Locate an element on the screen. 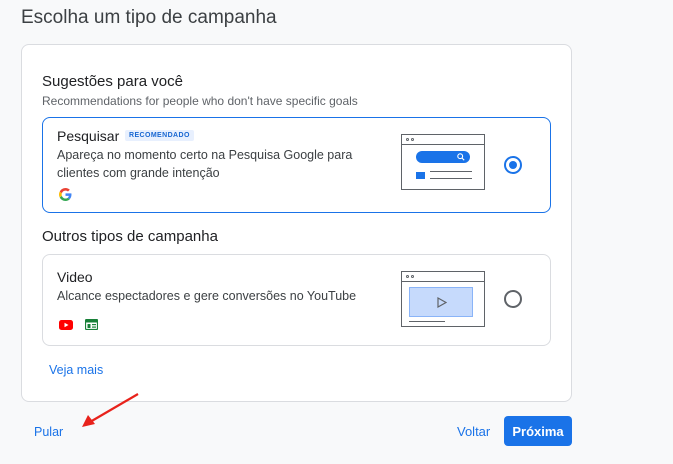 The height and width of the screenshot is (464, 673). annotation-arrow-icon is located at coordinates (110, 410).